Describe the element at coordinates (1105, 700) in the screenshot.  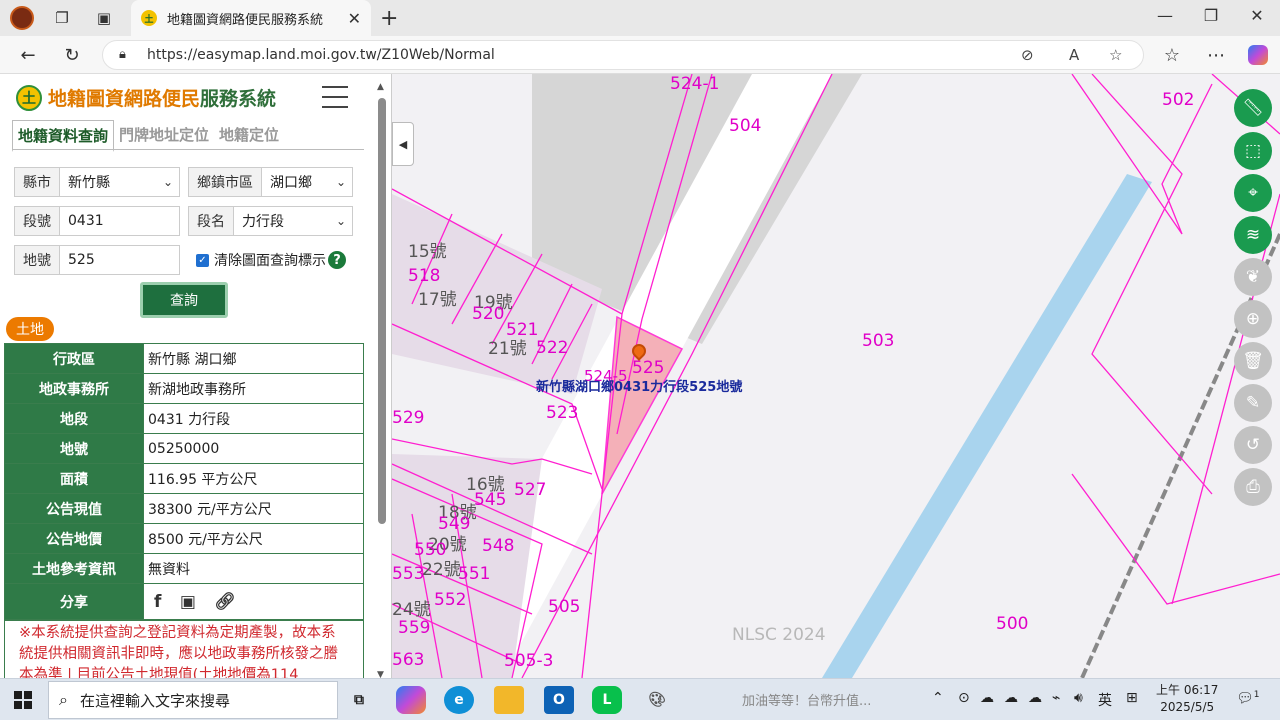
I see `ime-indicator: 英` at that location.